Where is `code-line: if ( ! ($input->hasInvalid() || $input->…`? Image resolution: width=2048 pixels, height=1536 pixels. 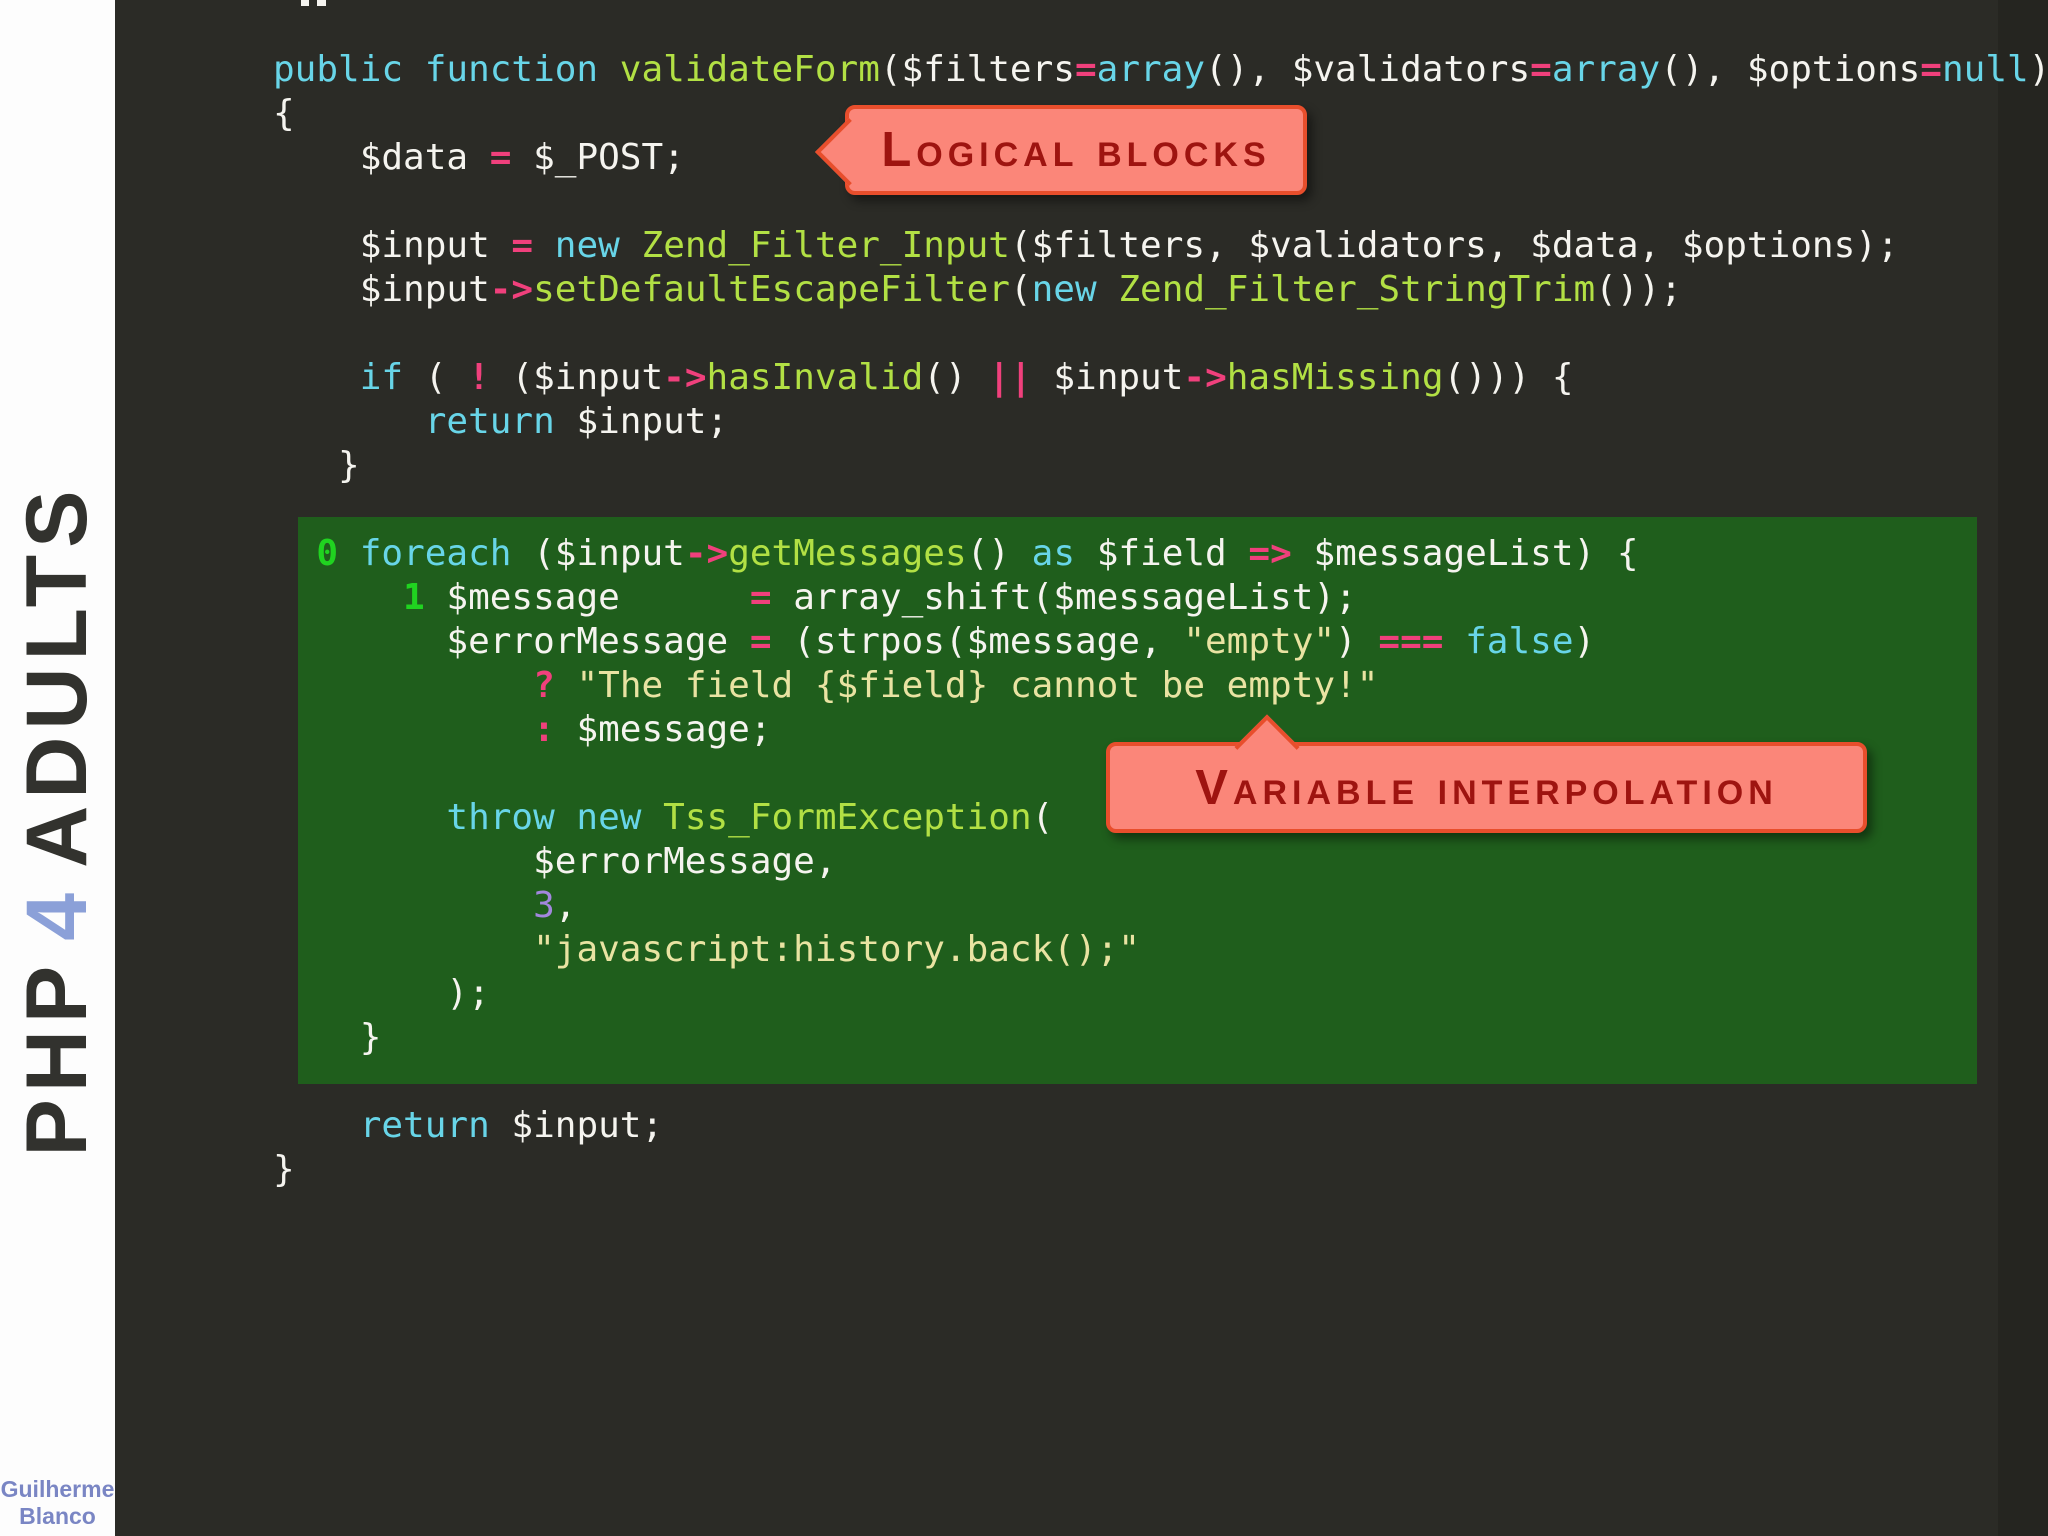
code-line: if ( ! ($input->hasInvalid() || $input->… is located at coordinates (966, 377).